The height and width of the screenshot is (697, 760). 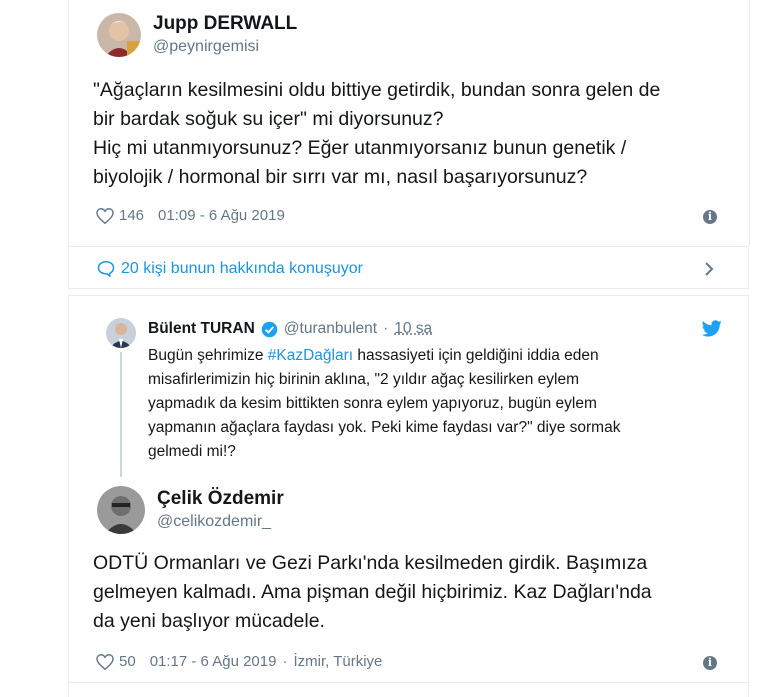 I want to click on tweet-timestamp: 01:09 - 6 Ağu 2019, so click(x=221, y=215).